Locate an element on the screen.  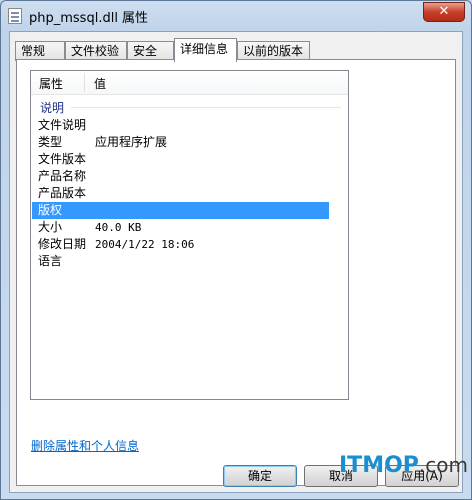
property-name: 产品名称 is located at coordinates (62, 176).